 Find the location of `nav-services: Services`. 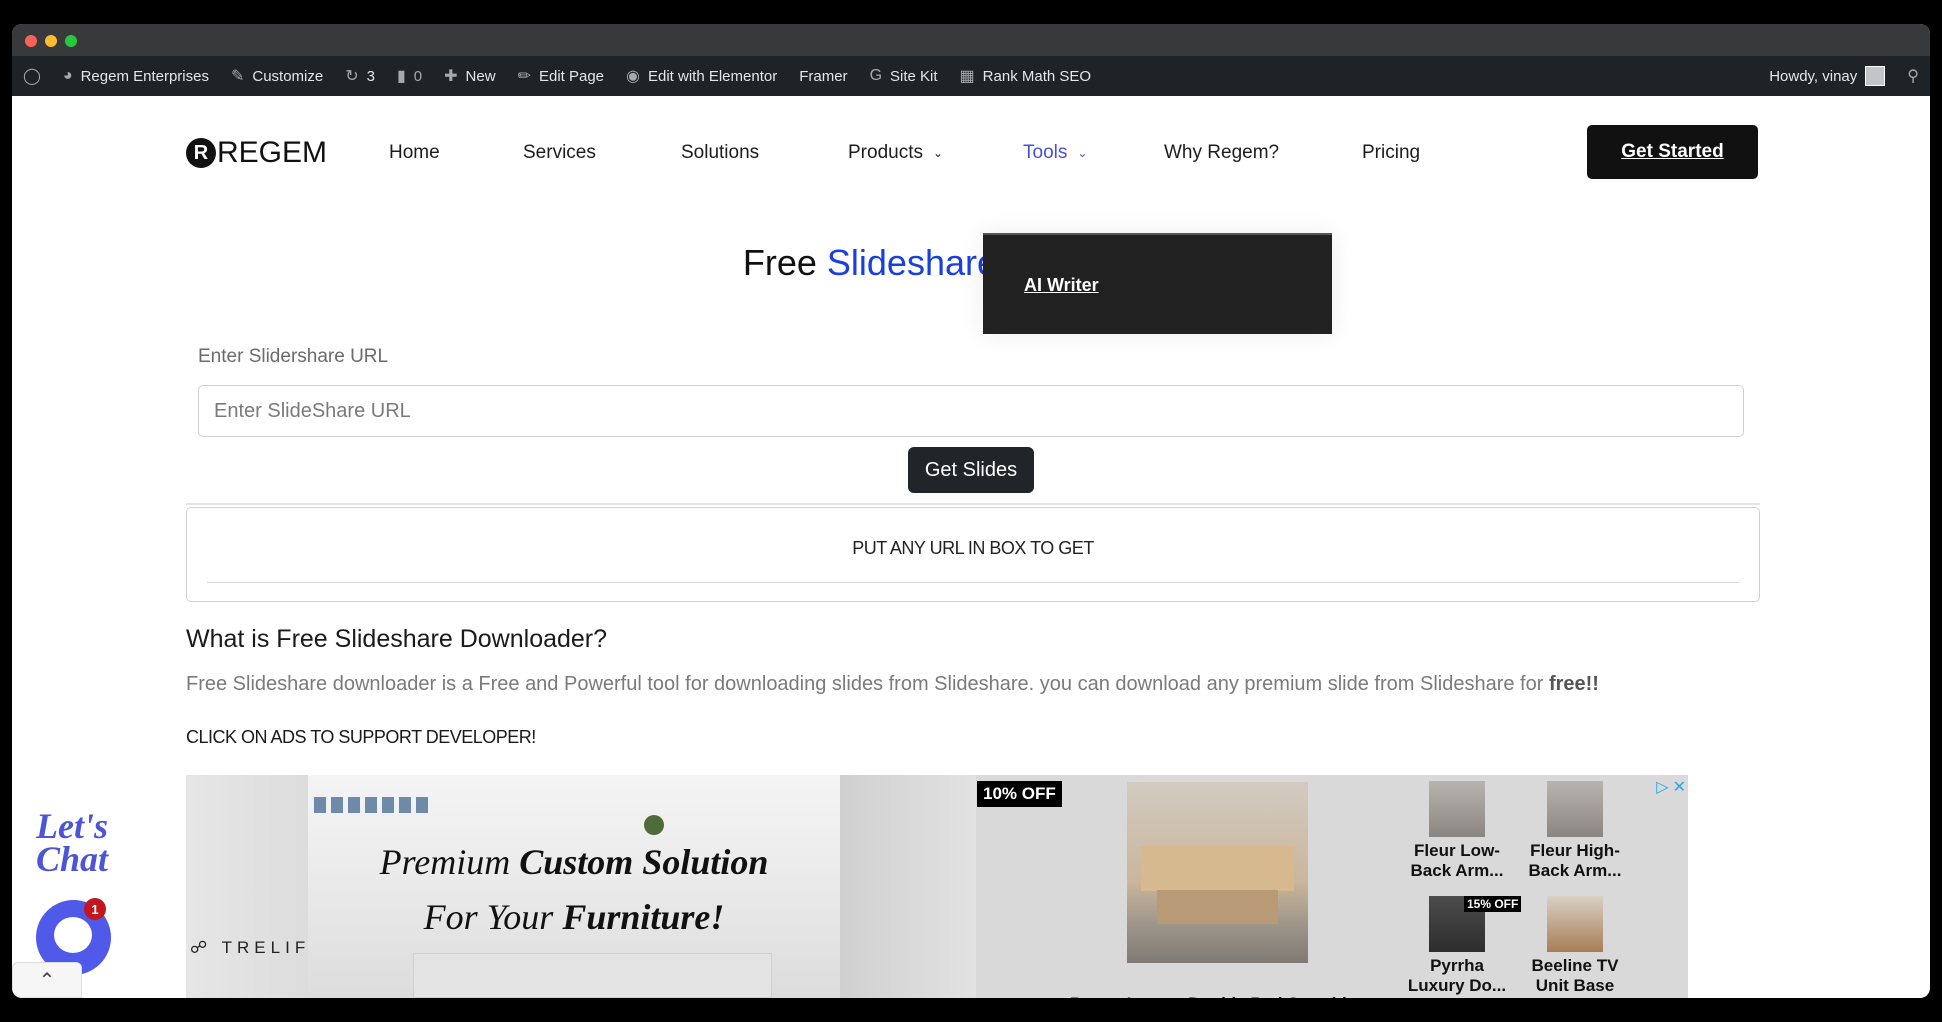

nav-services: Services is located at coordinates (559, 153).